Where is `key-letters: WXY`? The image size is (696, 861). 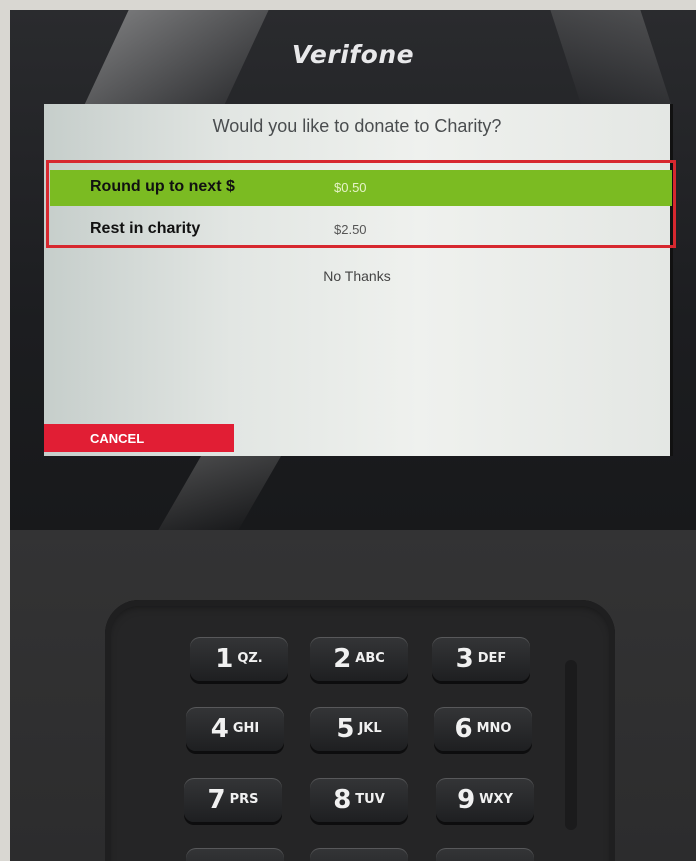
key-letters: WXY is located at coordinates (496, 799).